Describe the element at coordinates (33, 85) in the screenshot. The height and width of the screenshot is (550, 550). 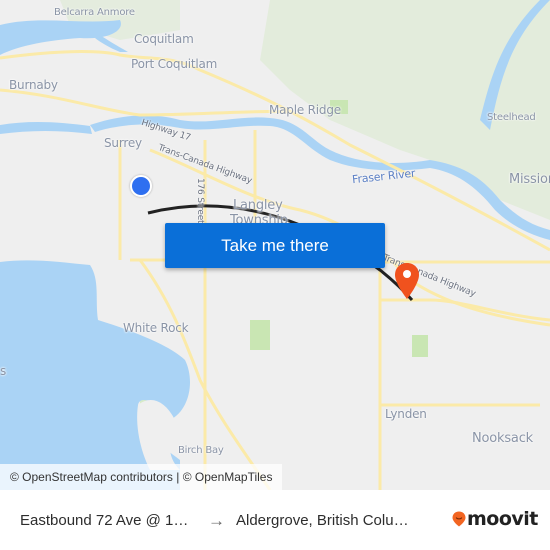
I see `map-label-burnaby: Burnaby` at that location.